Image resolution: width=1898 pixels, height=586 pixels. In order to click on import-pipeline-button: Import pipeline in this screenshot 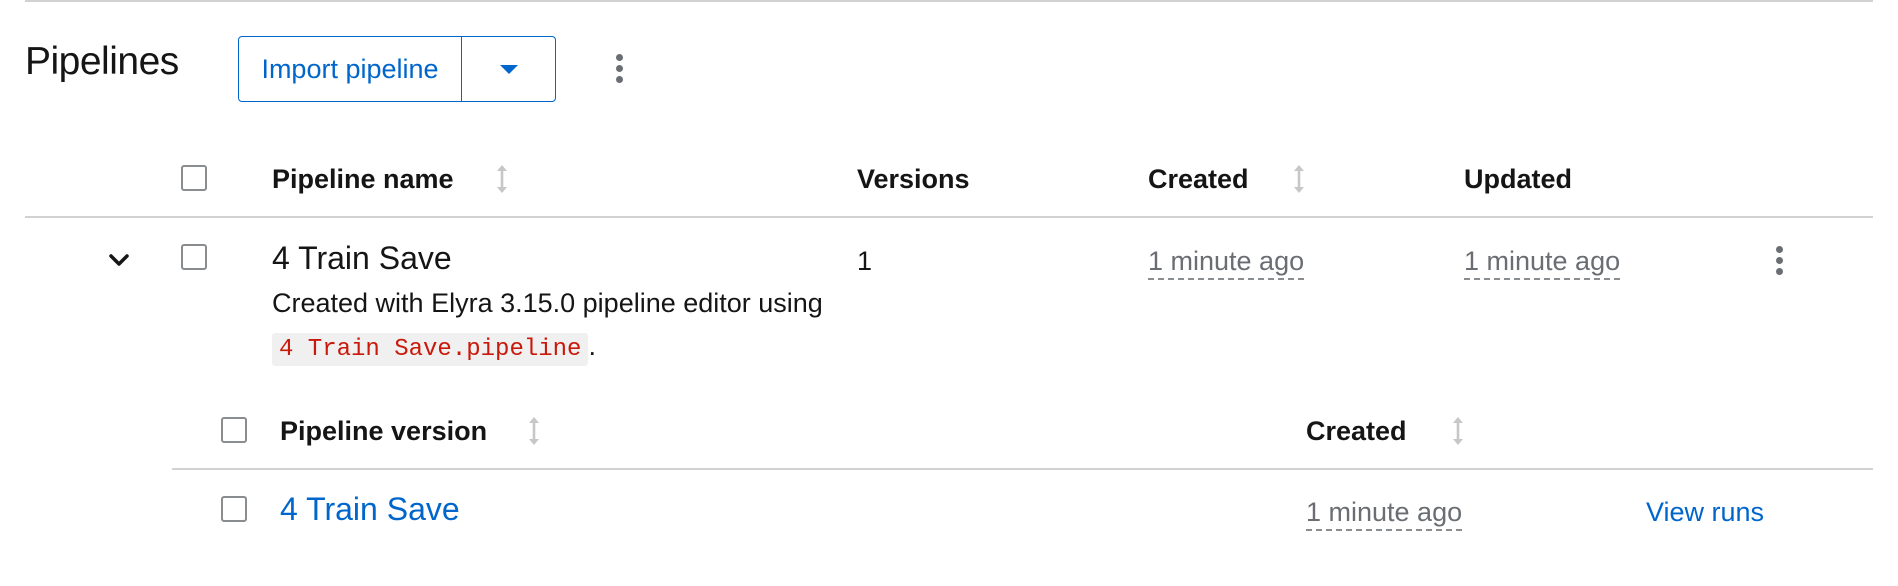, I will do `click(350, 69)`.